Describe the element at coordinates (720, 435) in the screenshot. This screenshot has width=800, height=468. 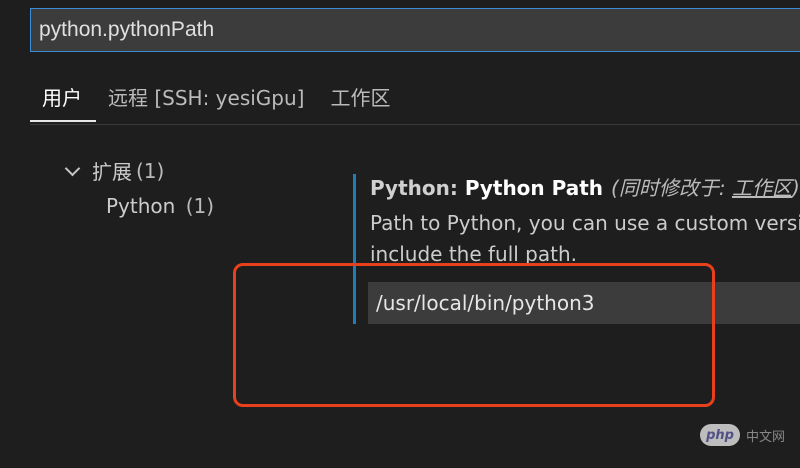
I see `watermark-logo: php` at that location.